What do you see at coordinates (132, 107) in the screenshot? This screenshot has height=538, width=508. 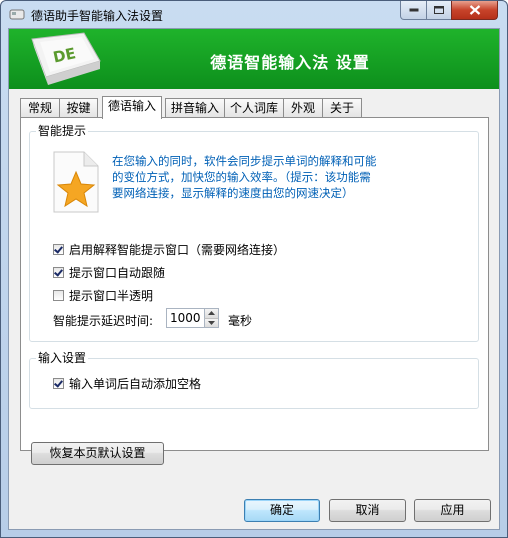 I see `tab-german-input: 德语输入` at bounding box center [132, 107].